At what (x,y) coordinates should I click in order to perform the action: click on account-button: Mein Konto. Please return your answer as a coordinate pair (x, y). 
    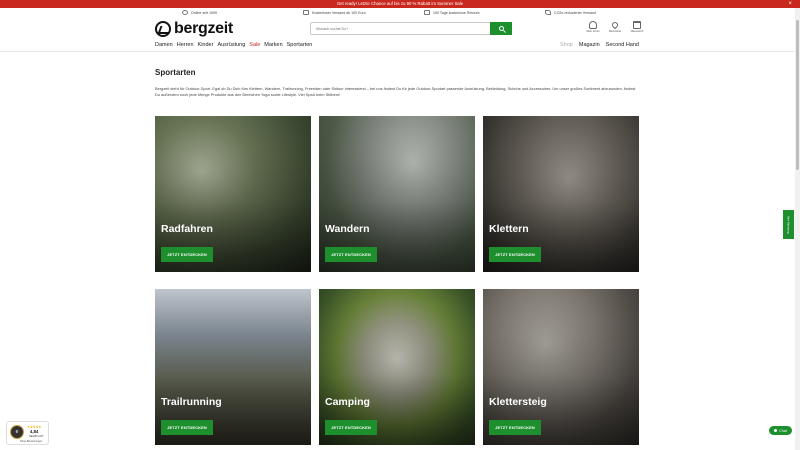
    Looking at the image, I should click on (593, 27).